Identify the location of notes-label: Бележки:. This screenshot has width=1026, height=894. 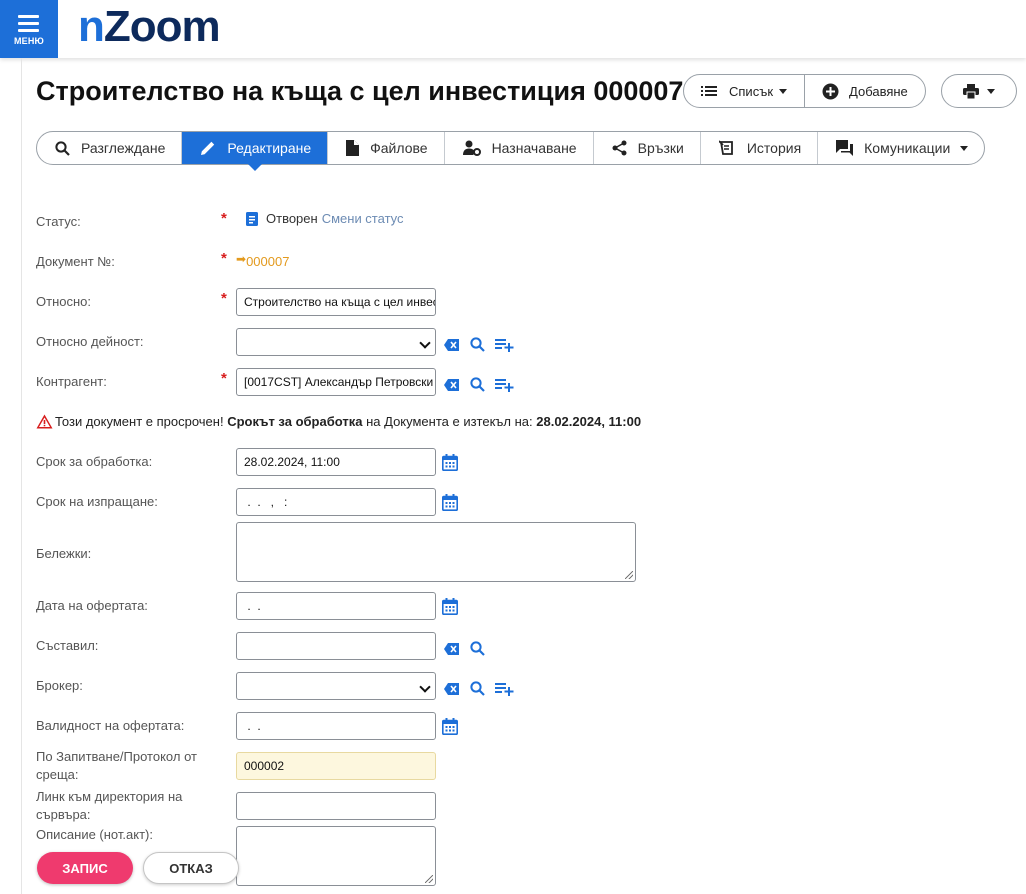
(64, 553).